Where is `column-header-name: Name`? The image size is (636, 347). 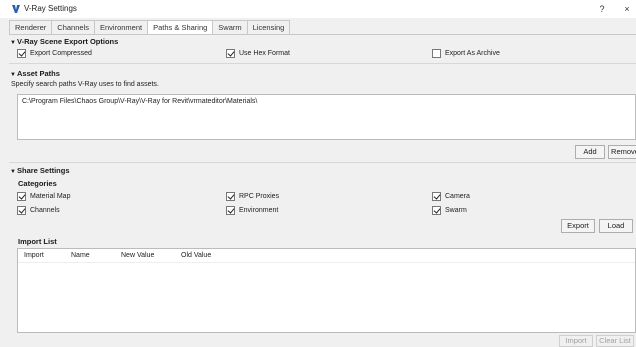
column-header-name: Name is located at coordinates (80, 255).